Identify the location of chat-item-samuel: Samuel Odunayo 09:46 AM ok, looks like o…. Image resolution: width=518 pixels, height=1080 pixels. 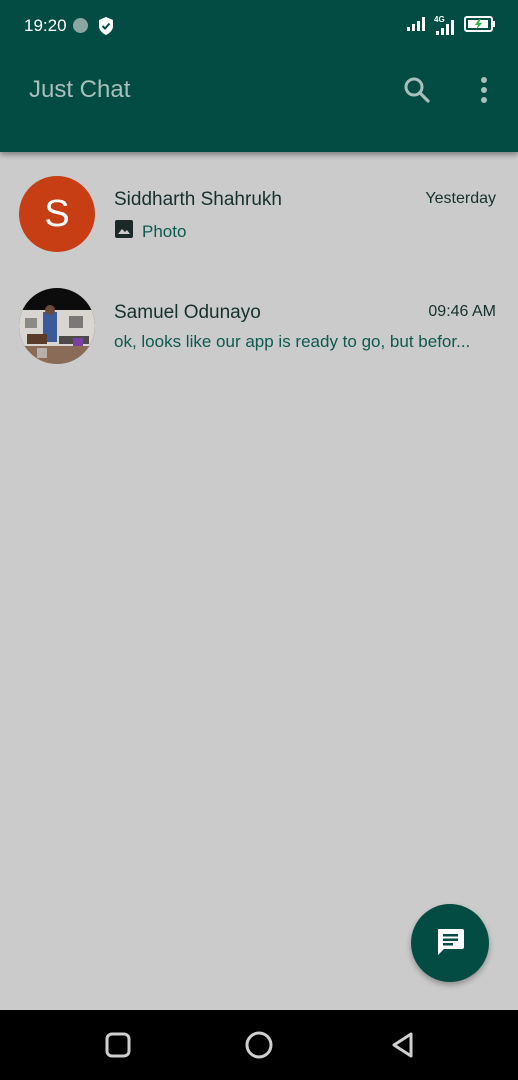
(259, 338).